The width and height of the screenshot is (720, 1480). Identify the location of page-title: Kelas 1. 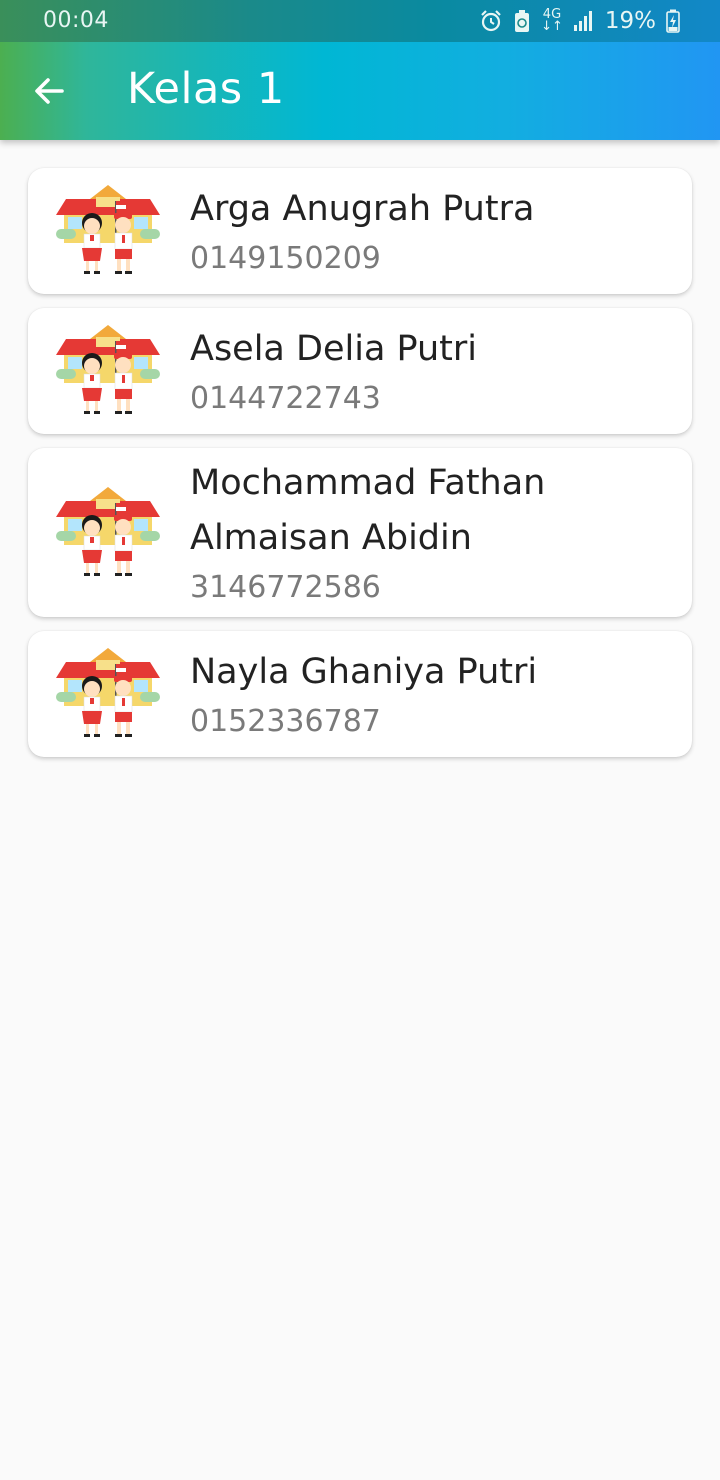
(206, 89).